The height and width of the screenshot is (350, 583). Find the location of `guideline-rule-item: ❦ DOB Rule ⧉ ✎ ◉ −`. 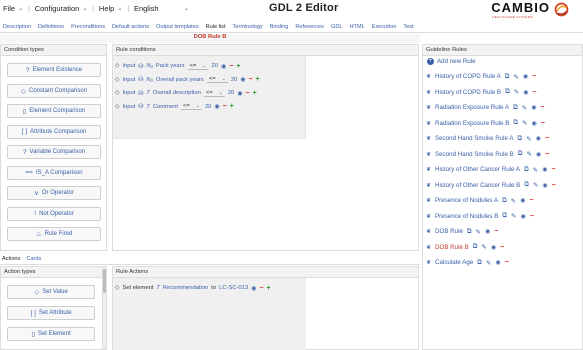

guideline-rule-item: ❦ DOB Rule ⧉ ✎ ◉ − is located at coordinates (462, 232).